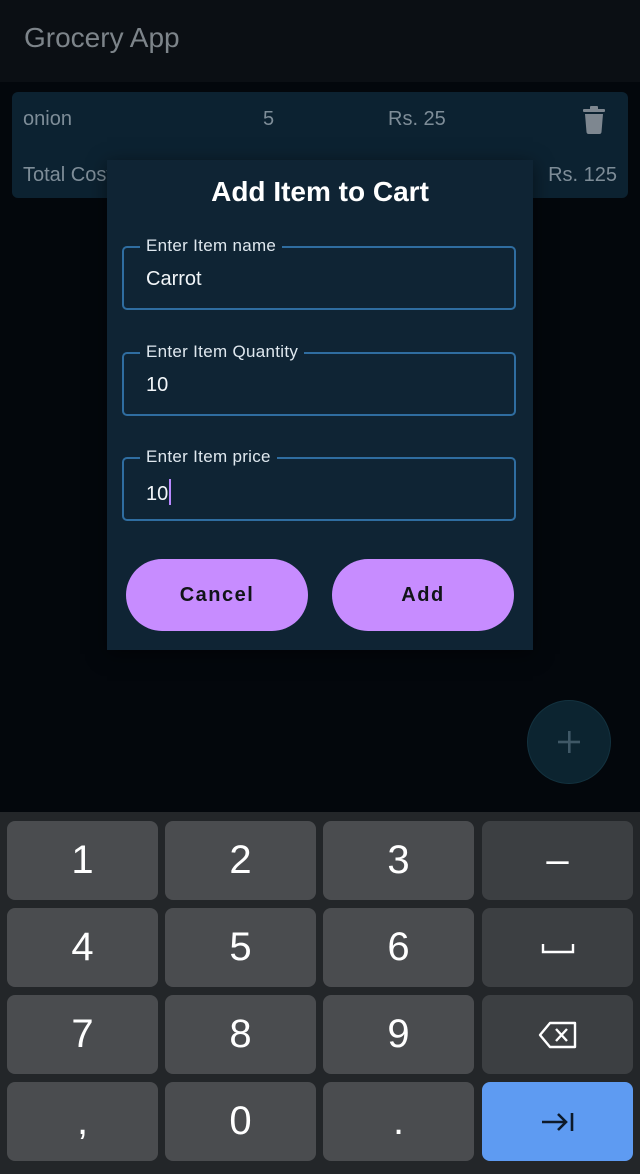 Image resolution: width=640 pixels, height=1174 pixels. What do you see at coordinates (319, 379) in the screenshot?
I see `item-quantity-field: Enter Item Quantity 10` at bounding box center [319, 379].